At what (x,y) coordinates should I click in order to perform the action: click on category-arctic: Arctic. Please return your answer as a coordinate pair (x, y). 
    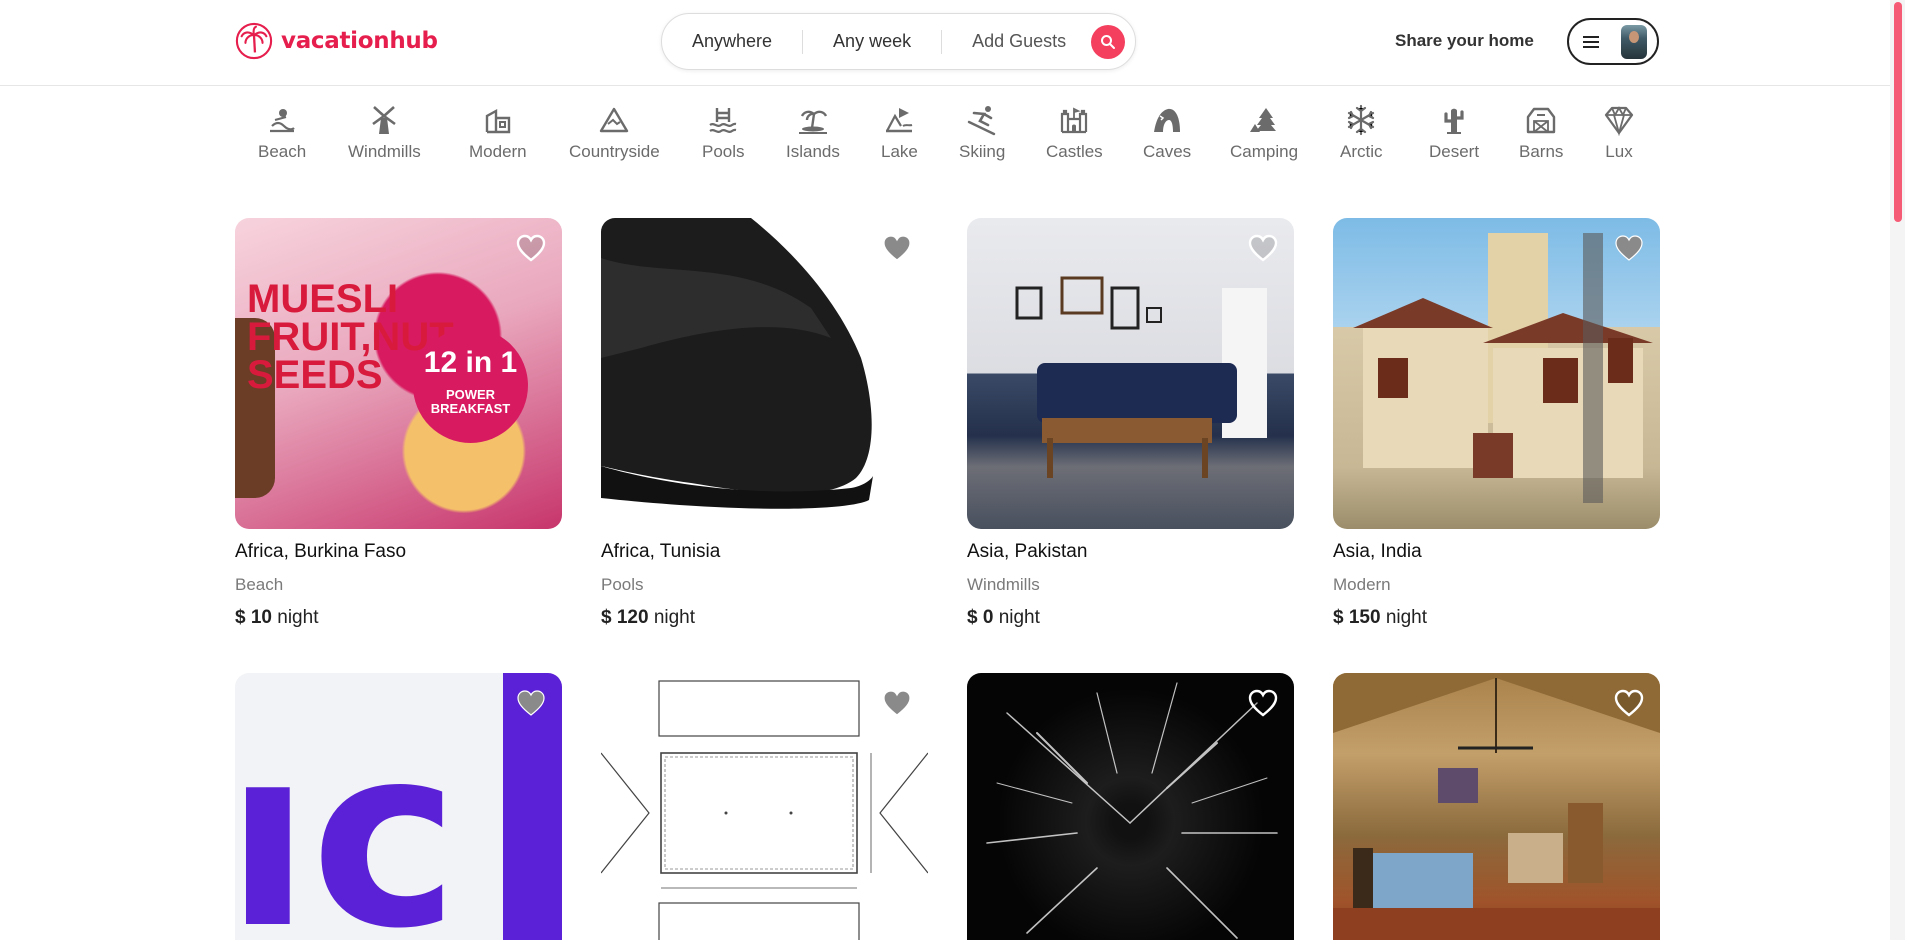
    Looking at the image, I should click on (1361, 133).